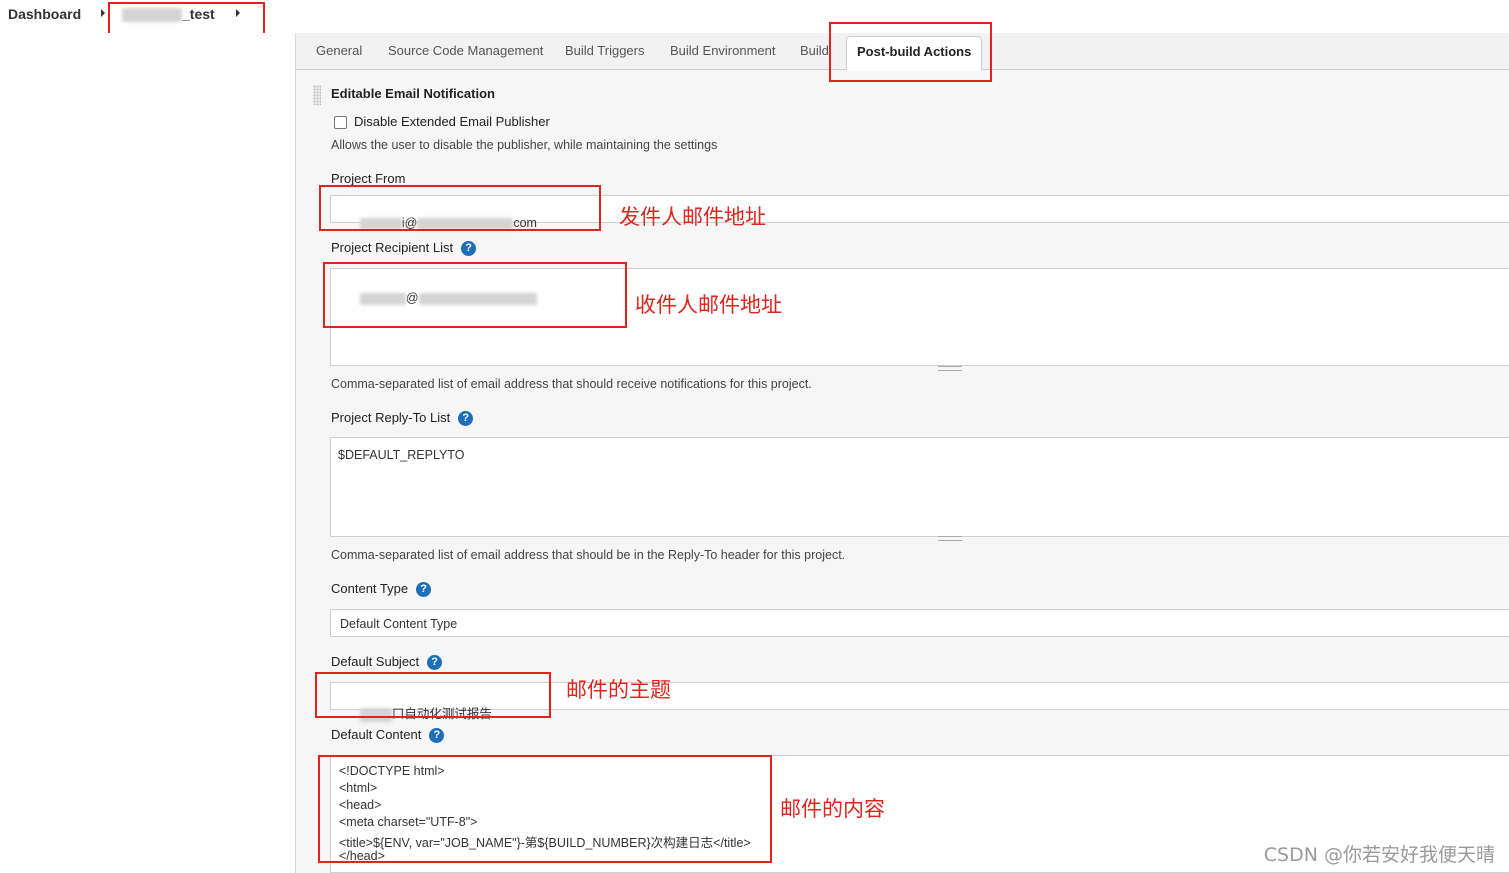 The width and height of the screenshot is (1509, 873). What do you see at coordinates (368, 178) in the screenshot?
I see `project-from-label: Project From` at bounding box center [368, 178].